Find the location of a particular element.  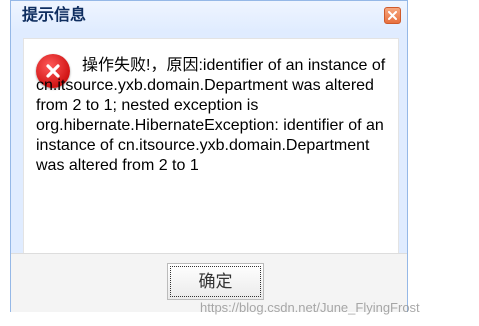

ok-button: 确定 is located at coordinates (215, 281).